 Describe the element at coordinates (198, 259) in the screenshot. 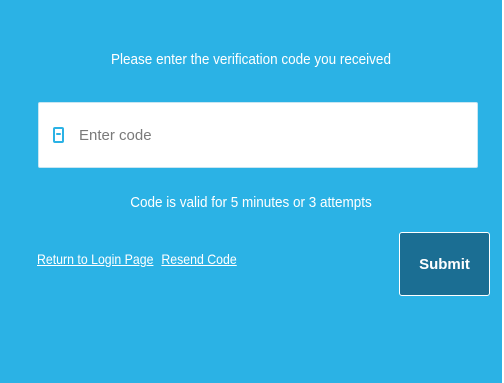

I see `resend-code-link: Resend Code` at that location.